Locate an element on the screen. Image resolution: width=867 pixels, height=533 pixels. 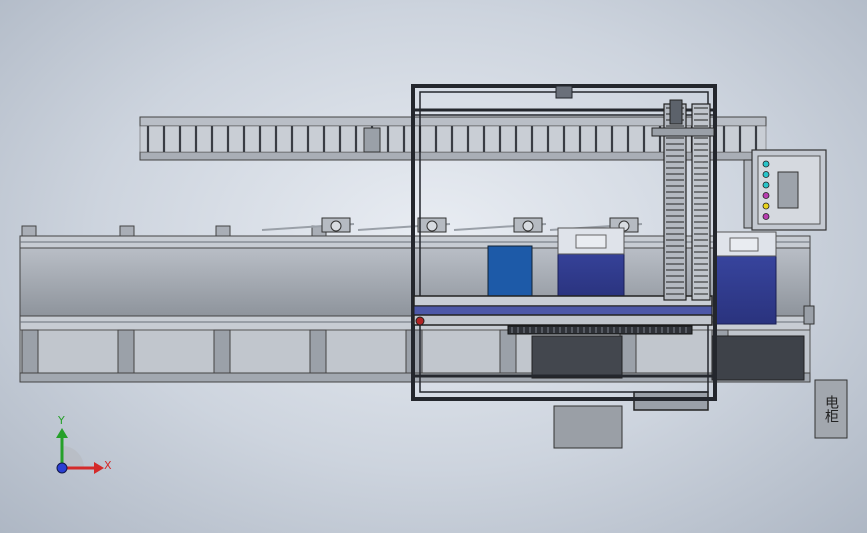
lower-drive-box-right is located at coordinates (758, 358).